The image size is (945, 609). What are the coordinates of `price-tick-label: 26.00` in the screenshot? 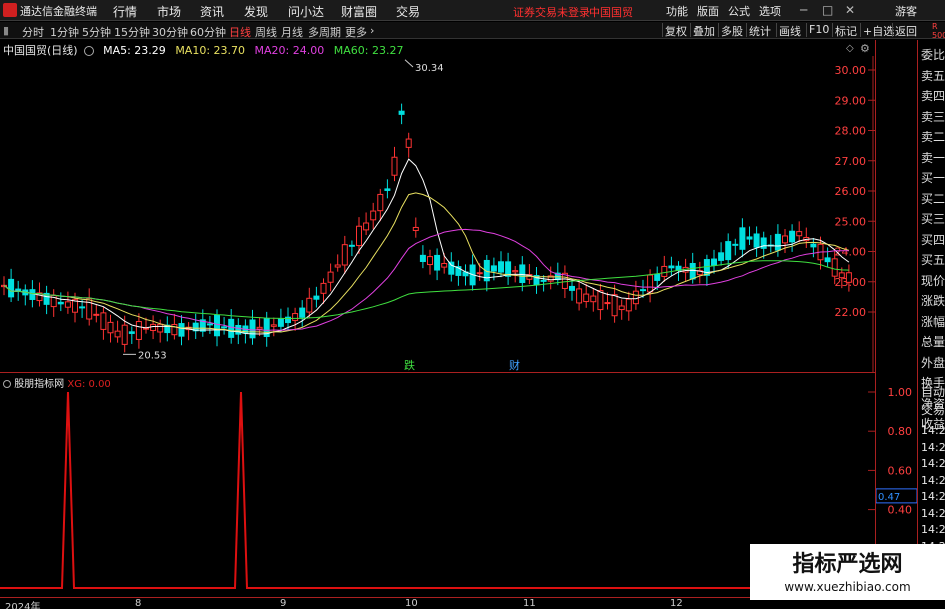 It's located at (851, 191).